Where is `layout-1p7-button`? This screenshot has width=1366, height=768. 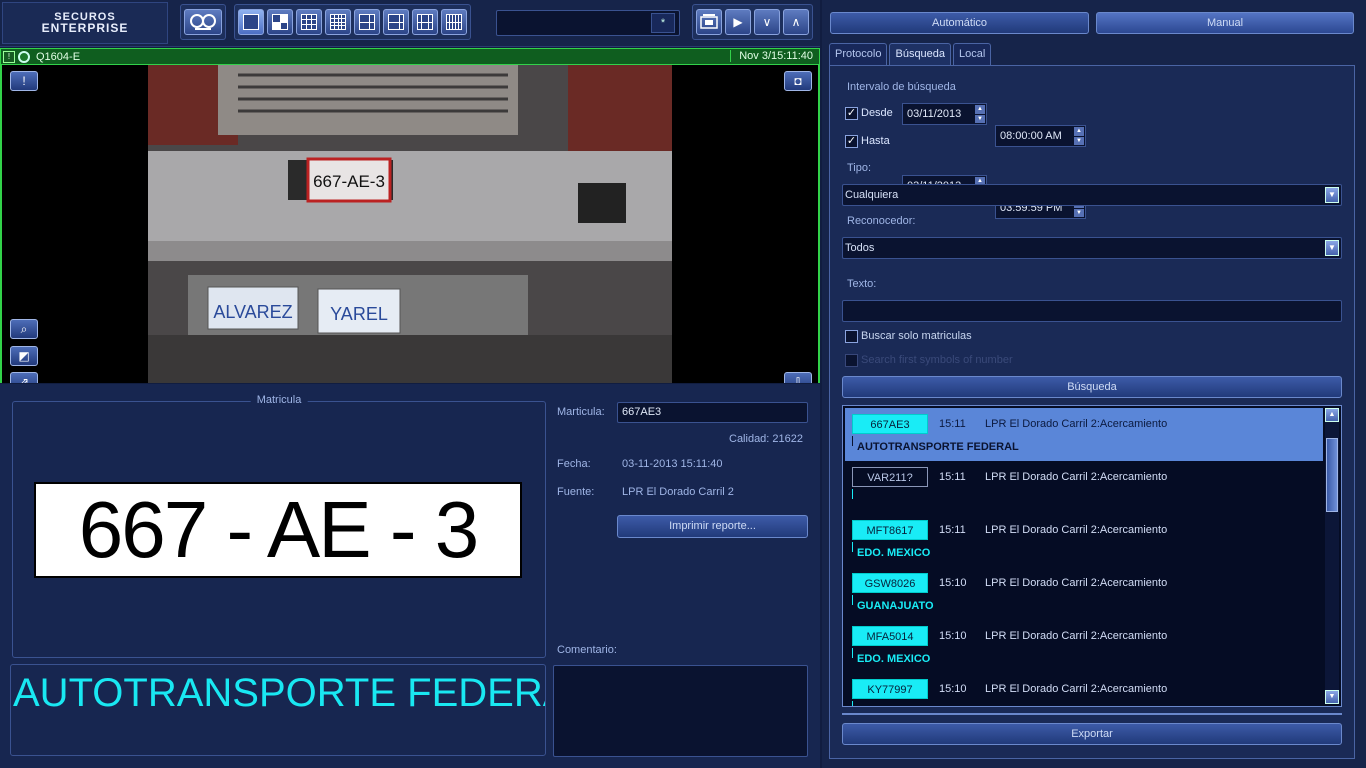
layout-1p7-button is located at coordinates (396, 22).